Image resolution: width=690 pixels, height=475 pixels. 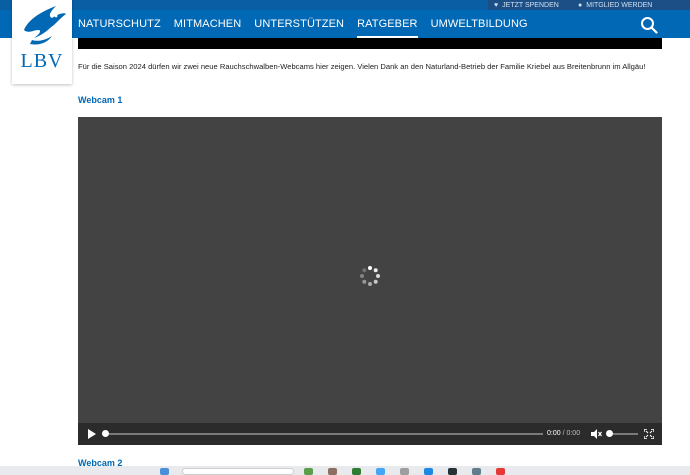 I want to click on lbv-logo: LBV, so click(x=42, y=42).